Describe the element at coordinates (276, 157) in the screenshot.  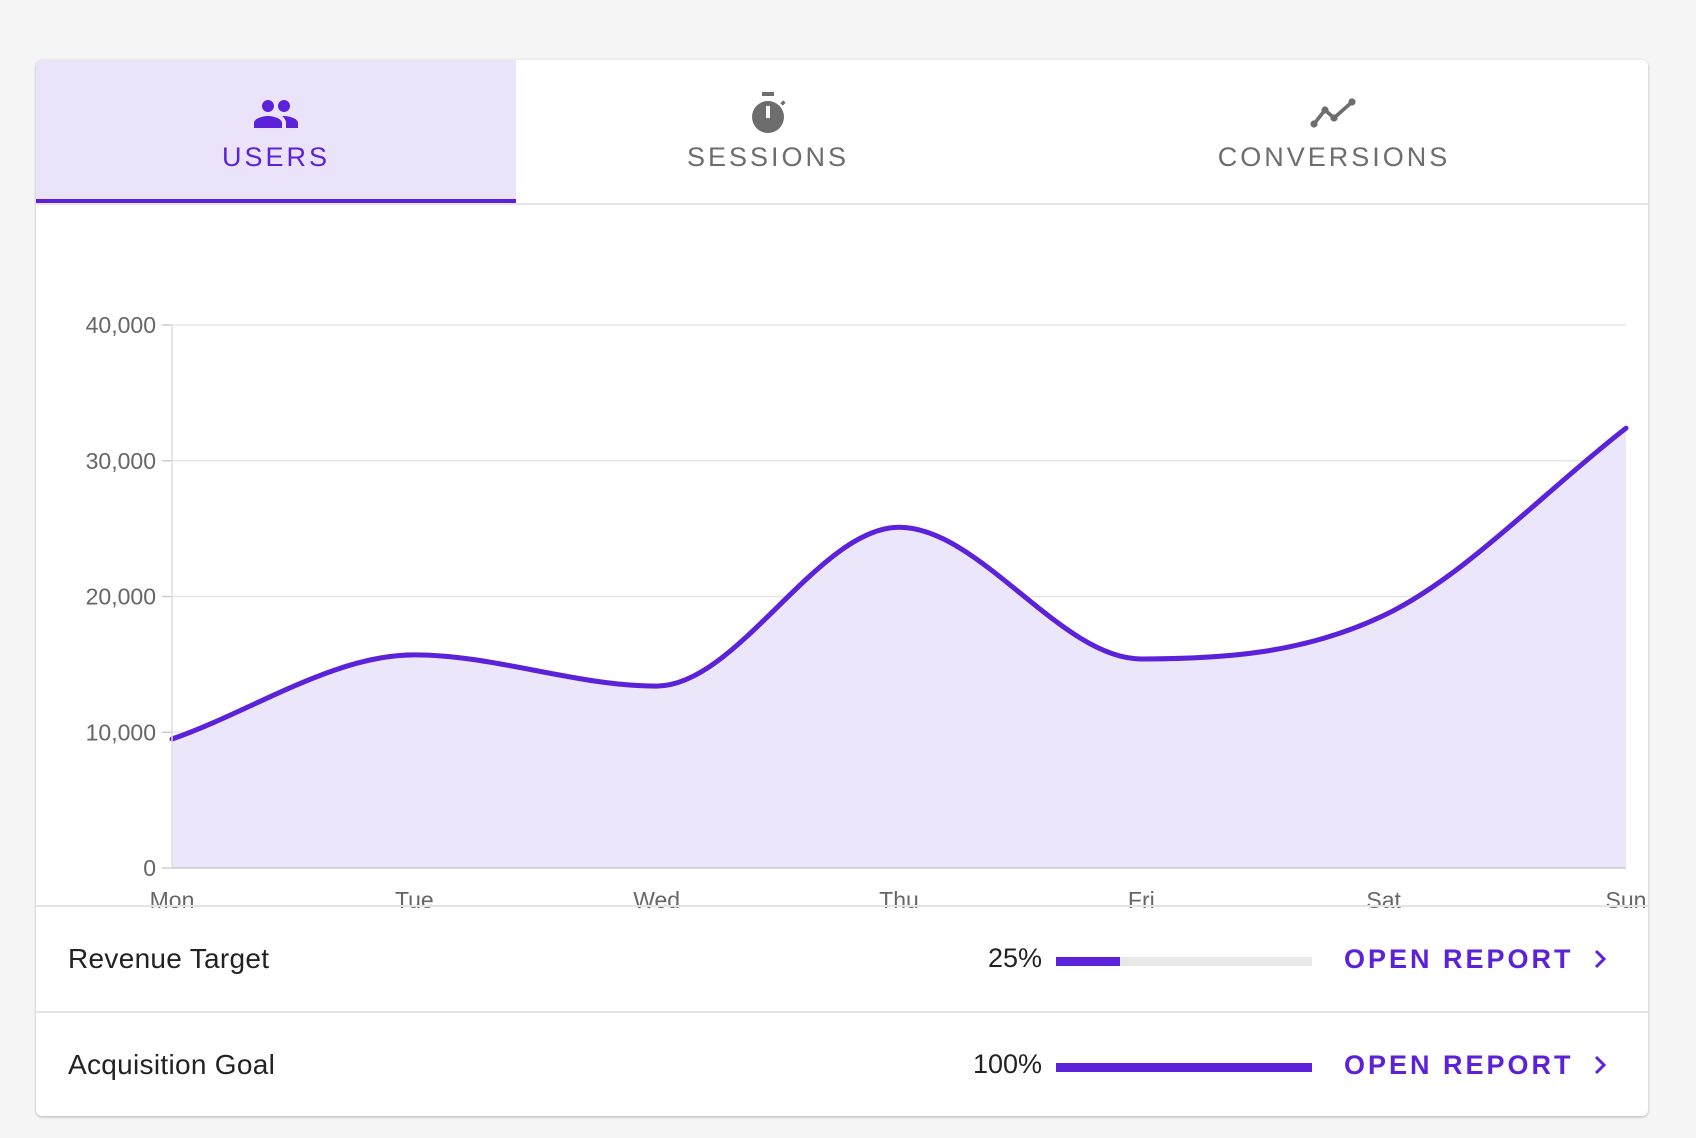
I see `tab-users-label: USERS` at that location.